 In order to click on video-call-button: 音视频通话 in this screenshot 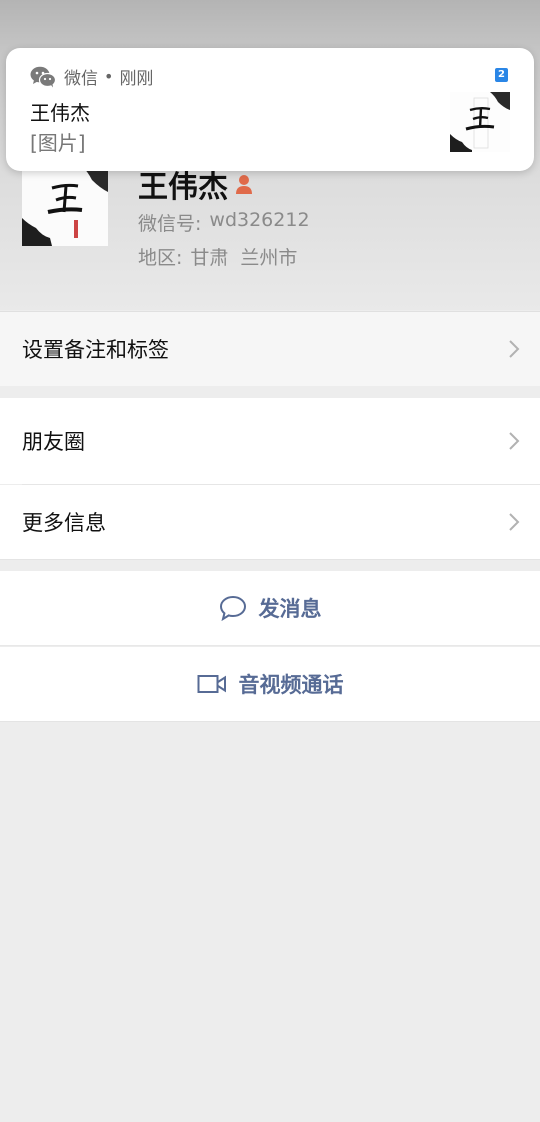, I will do `click(270, 684)`.